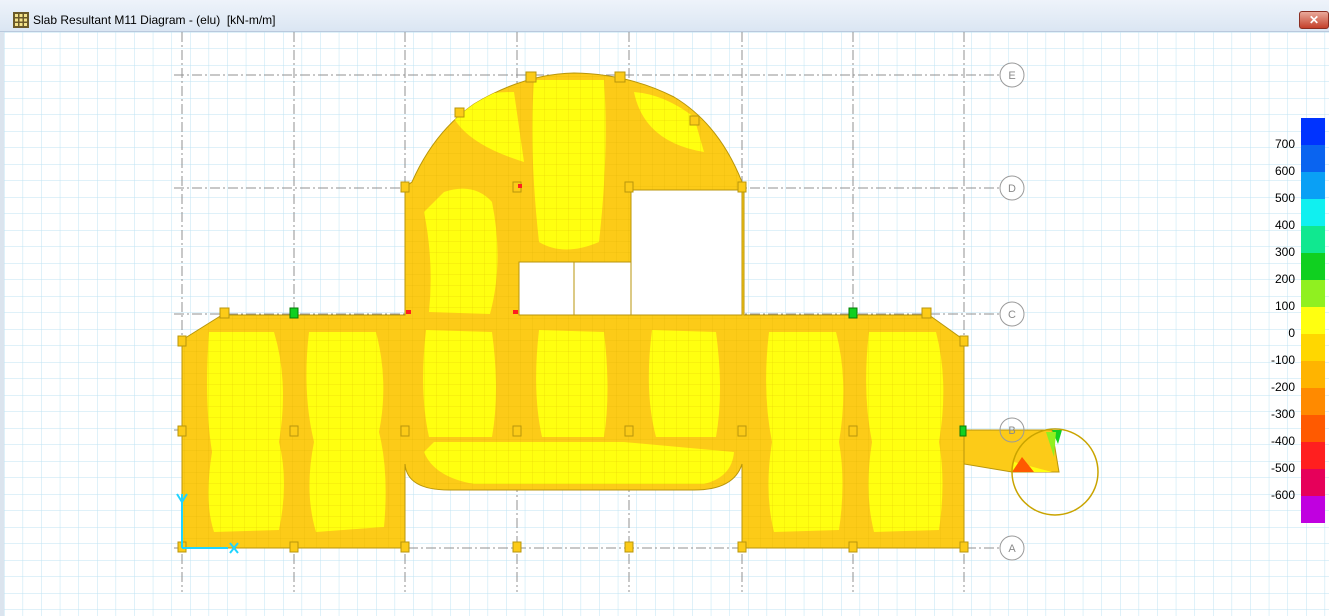  I want to click on legend-value-label: 600, so click(1284, 171).